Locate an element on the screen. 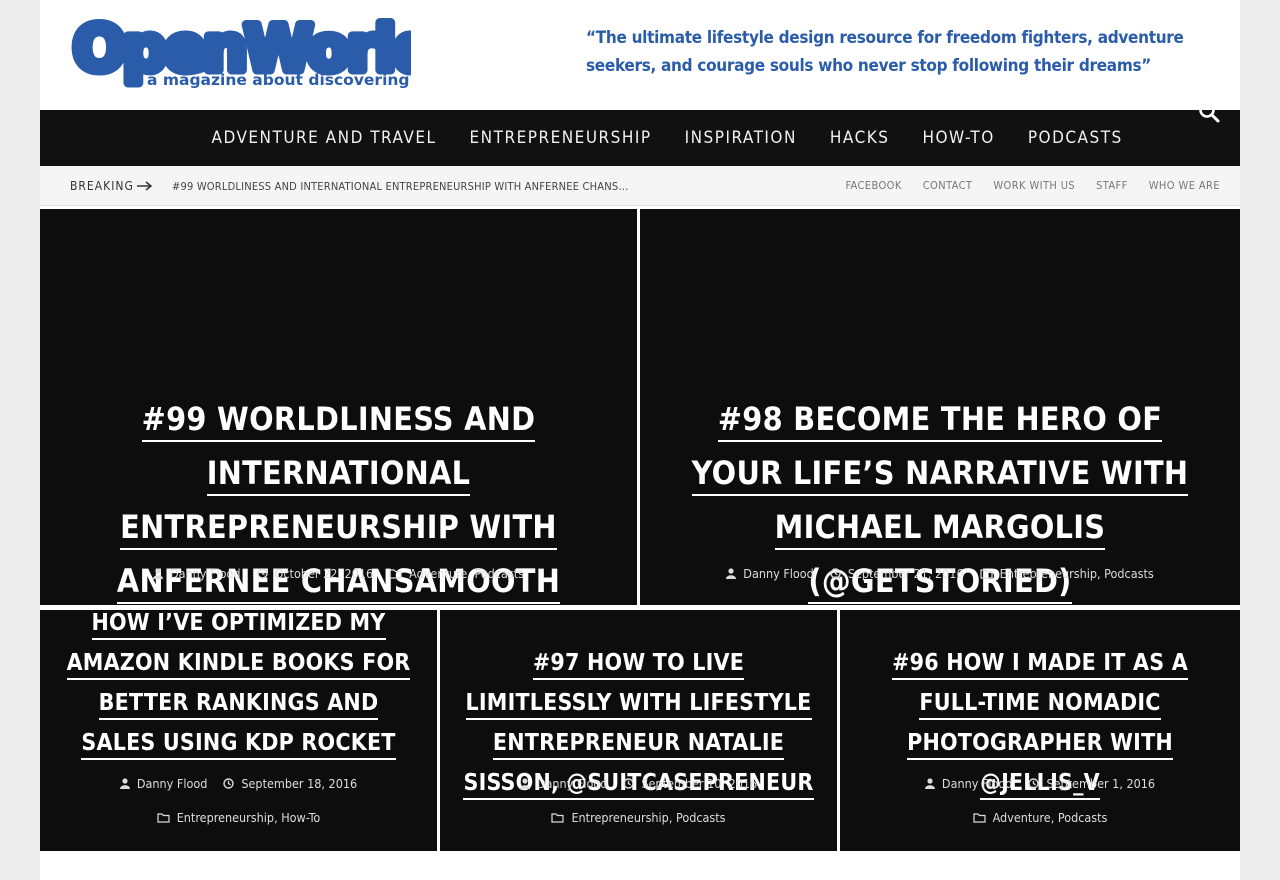 This screenshot has height=880, width=1280. post-meta-categories: Entrepreneurship, Podcasts is located at coordinates (638, 817).